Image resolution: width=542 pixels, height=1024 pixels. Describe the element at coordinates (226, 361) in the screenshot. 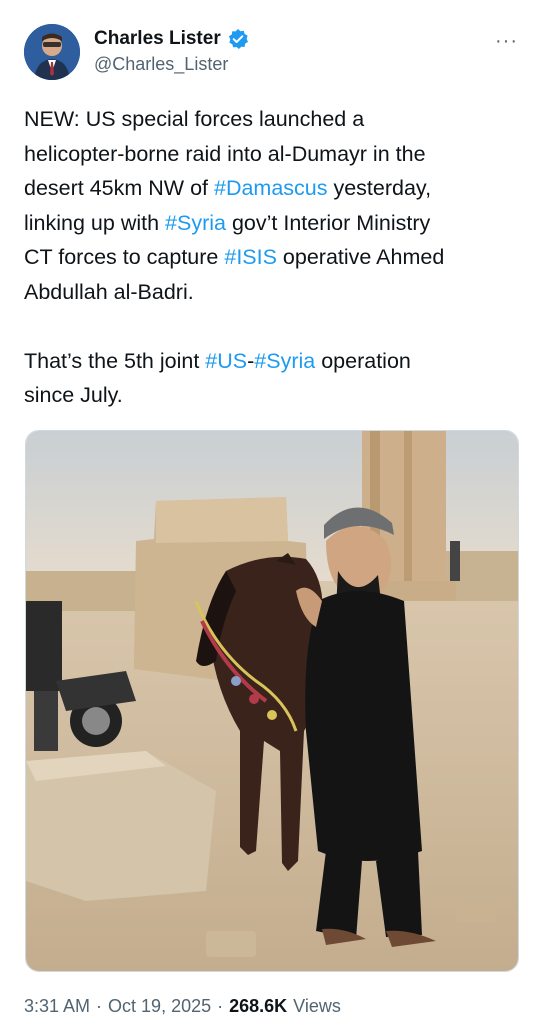

I see `hashtag-us: #US` at that location.